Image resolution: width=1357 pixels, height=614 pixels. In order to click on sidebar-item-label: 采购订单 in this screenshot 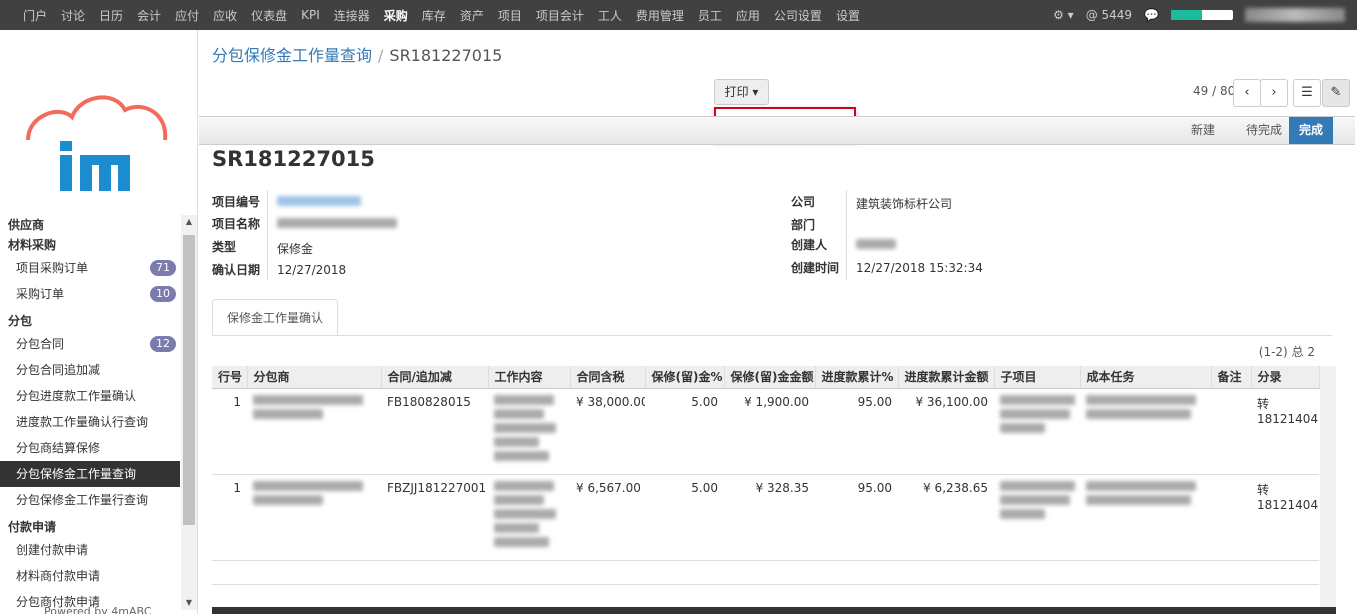, I will do `click(40, 294)`.